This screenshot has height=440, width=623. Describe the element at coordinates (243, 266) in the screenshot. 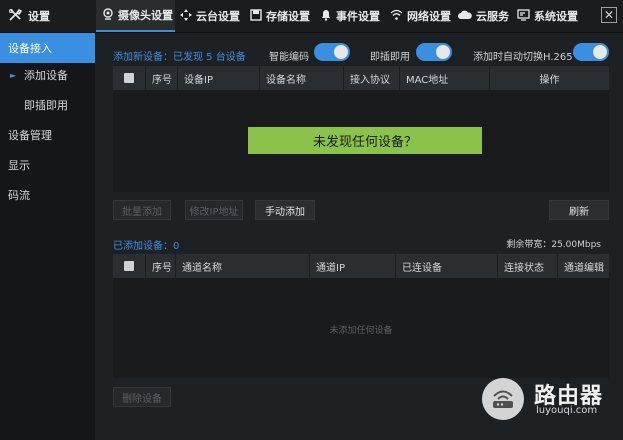

I see `col-channel-name: 通道名称` at that location.